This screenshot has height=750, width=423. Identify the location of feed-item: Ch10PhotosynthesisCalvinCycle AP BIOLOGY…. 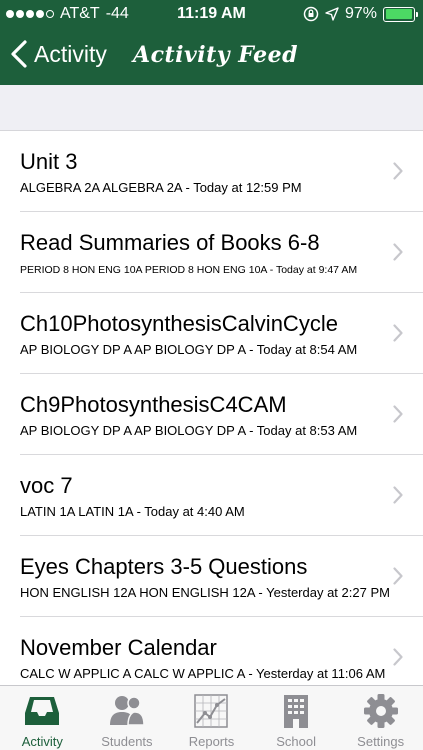
(211, 333).